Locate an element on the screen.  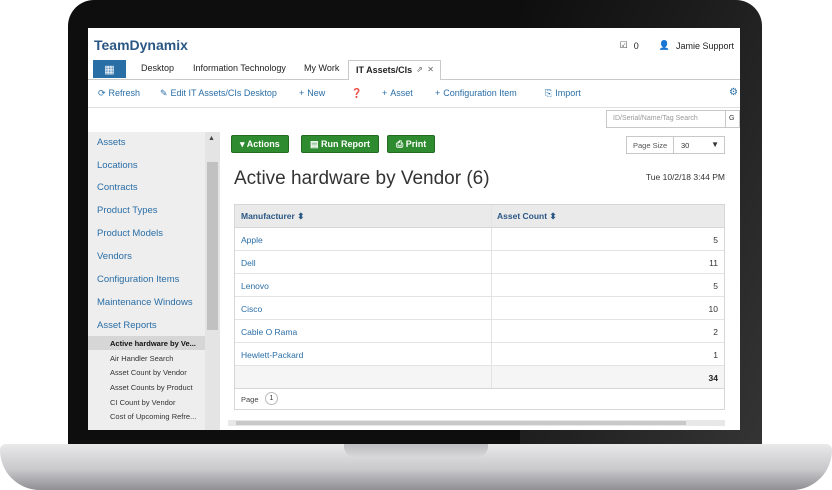
sidebar-report-air-handler: Air Handler Search is located at coordinates (141, 358).